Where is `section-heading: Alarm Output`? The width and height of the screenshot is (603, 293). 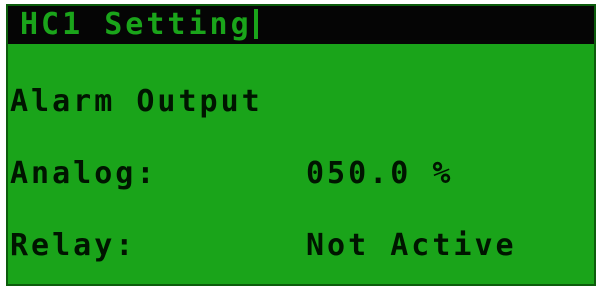
section-heading: Alarm Output is located at coordinates (136, 102).